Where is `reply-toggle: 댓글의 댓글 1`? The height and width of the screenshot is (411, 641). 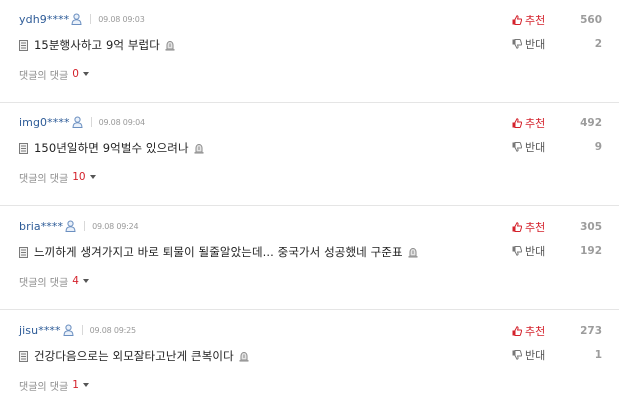
reply-toggle: 댓글의 댓글 1 is located at coordinates (54, 385).